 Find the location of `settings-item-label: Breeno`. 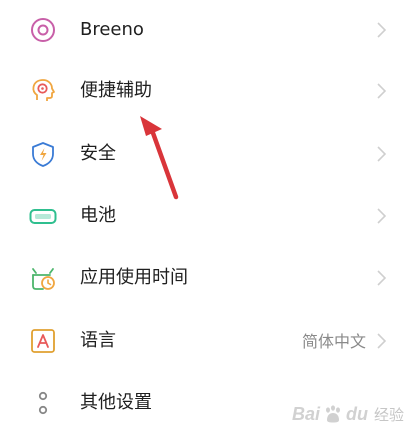

settings-item-label: Breeno is located at coordinates (112, 29).